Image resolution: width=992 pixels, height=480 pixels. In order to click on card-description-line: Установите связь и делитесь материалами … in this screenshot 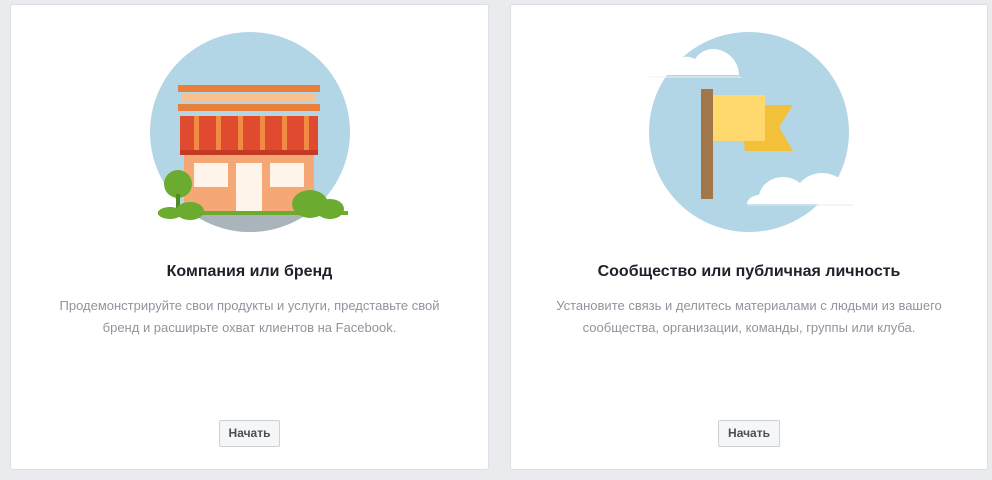, I will do `click(749, 305)`.